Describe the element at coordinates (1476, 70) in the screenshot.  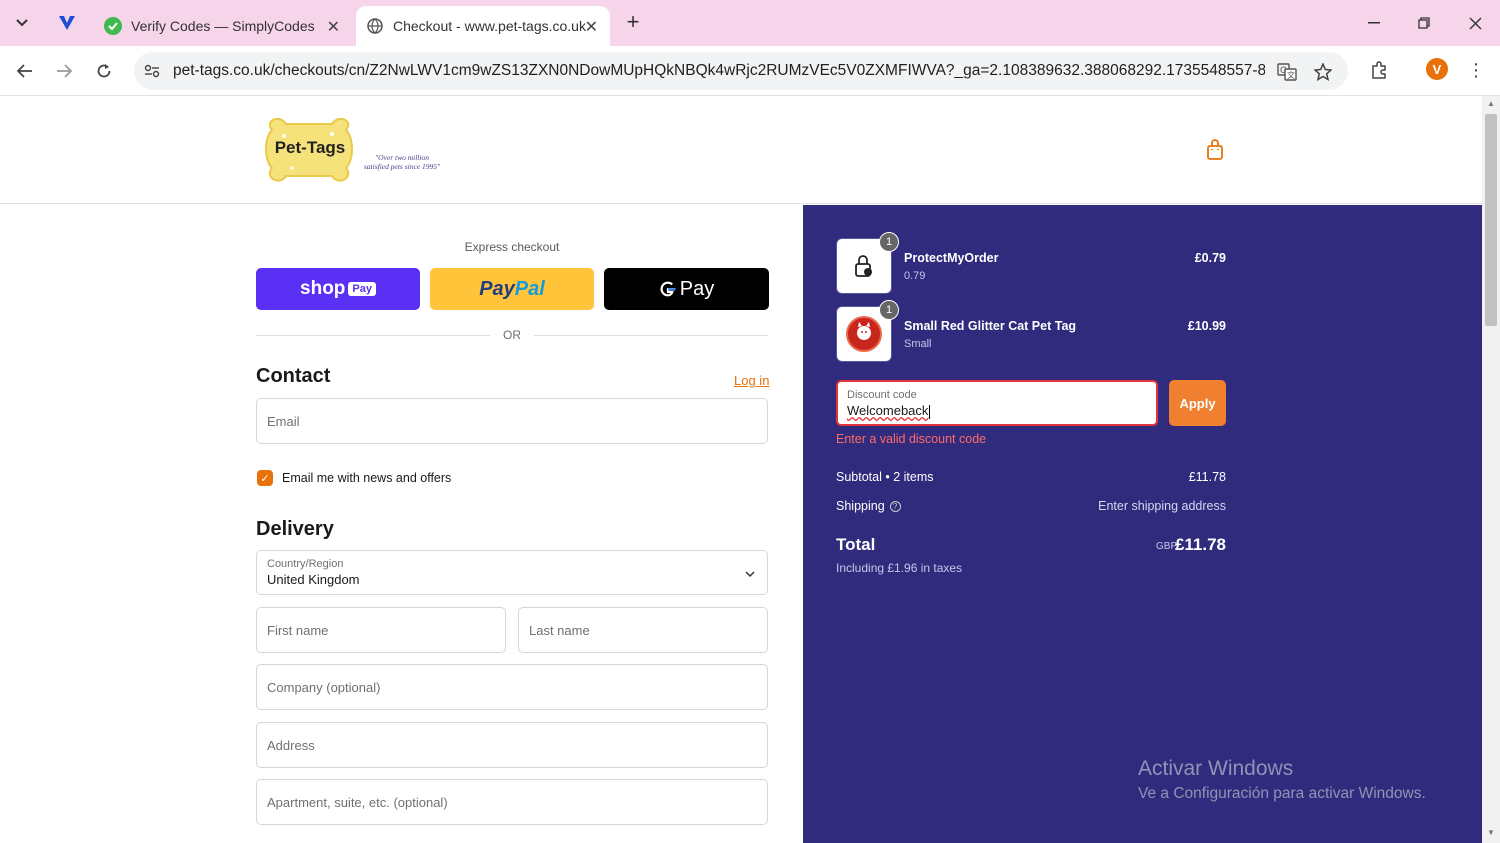
I see `more-menu-icon: ⋮` at that location.